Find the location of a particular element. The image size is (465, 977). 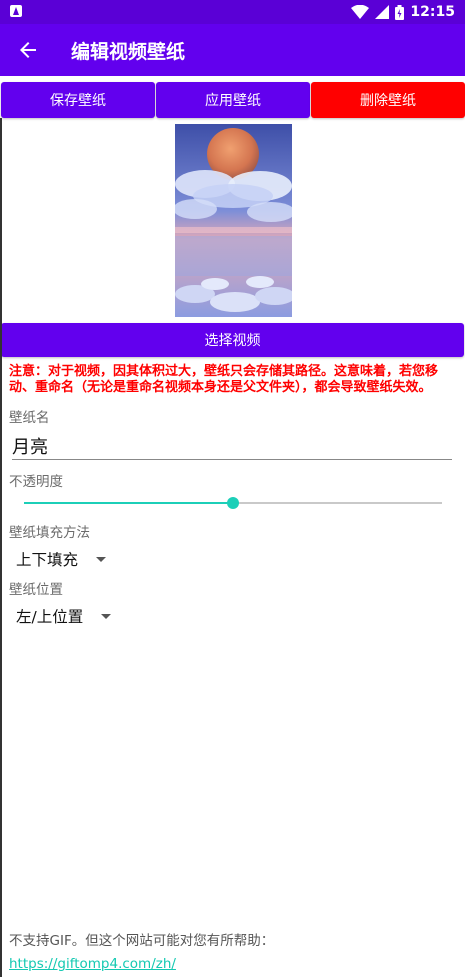

signal-icon is located at coordinates (382, 12).